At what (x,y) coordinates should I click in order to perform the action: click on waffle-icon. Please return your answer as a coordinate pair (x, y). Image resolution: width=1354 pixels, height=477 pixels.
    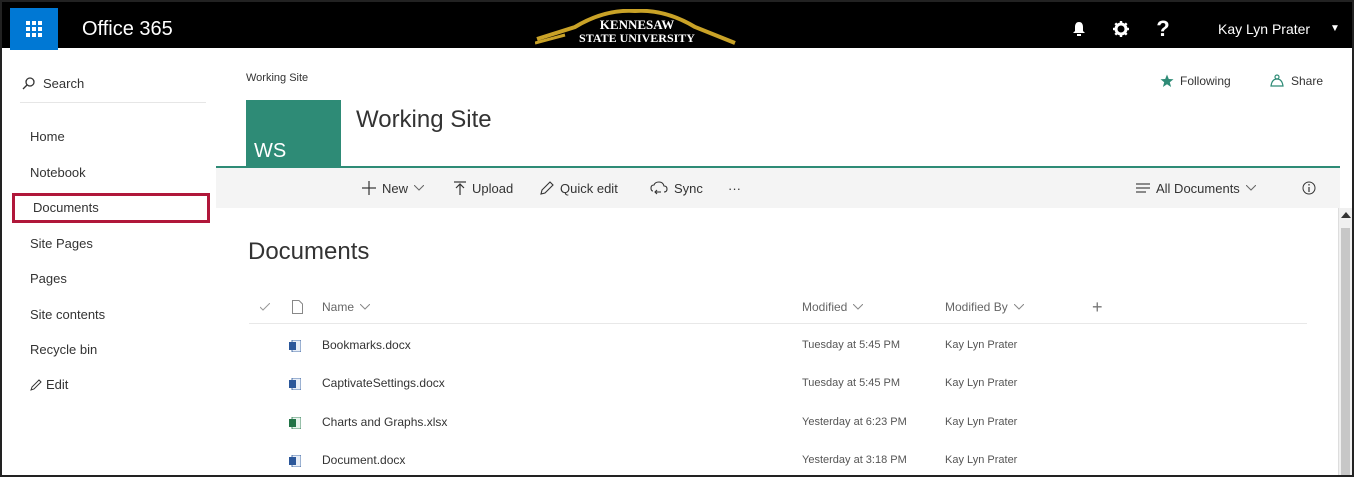
    Looking at the image, I should click on (34, 29).